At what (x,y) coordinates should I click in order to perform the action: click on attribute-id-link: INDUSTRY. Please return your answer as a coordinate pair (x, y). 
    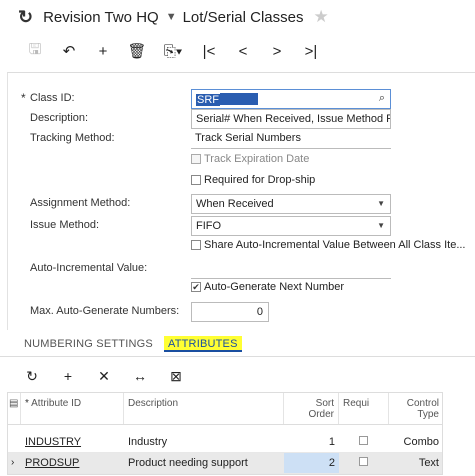
    Looking at the image, I should click on (72, 442).